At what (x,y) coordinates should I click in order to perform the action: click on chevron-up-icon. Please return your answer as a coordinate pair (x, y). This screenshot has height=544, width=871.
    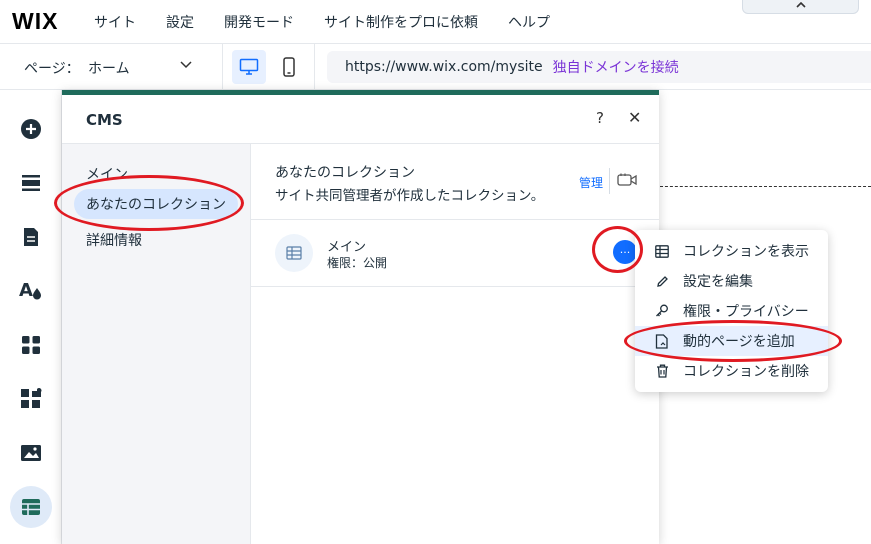
    Looking at the image, I should click on (800, 5).